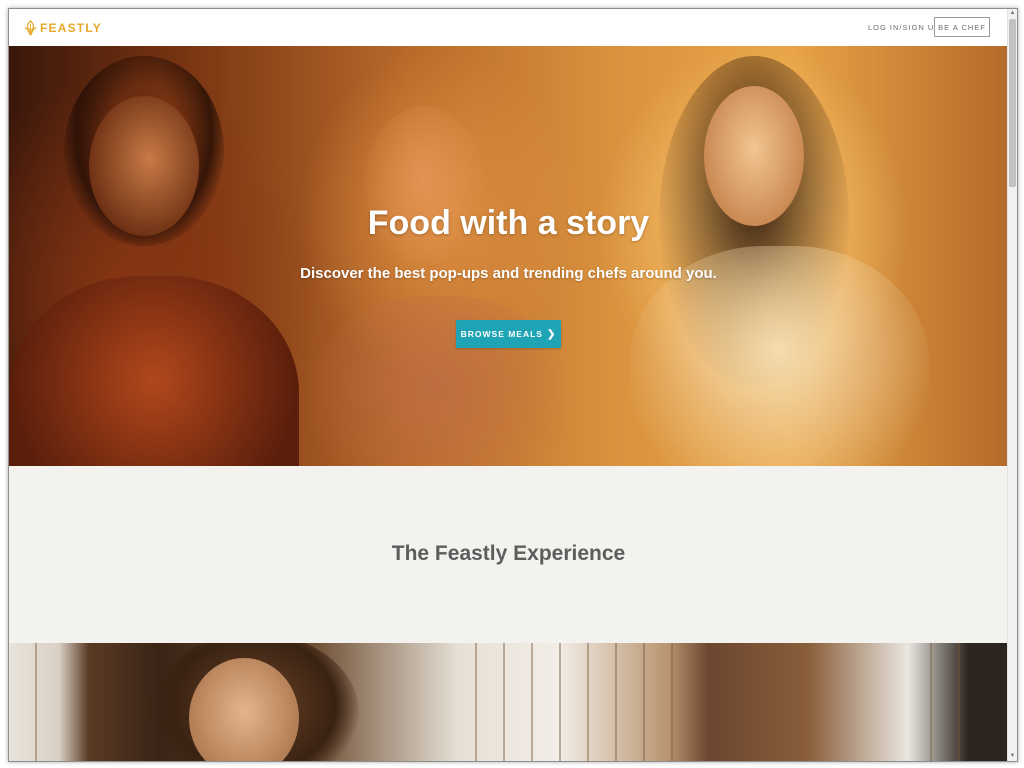  I want to click on vertical-scrollbar: ▲ ▼, so click(1012, 385).